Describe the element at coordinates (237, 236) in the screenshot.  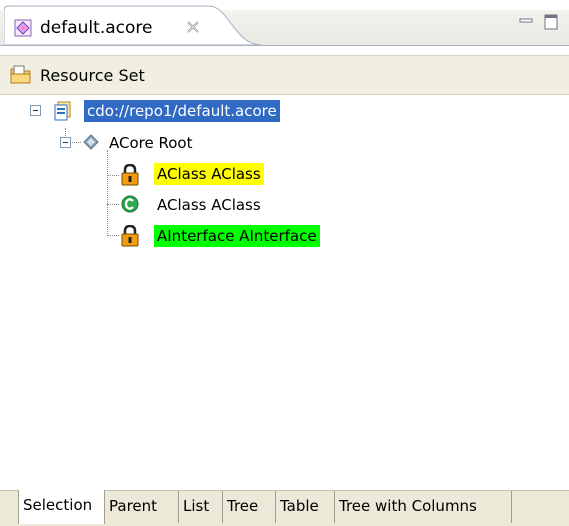
I see `ainterface-label: AInterface AInterface` at that location.